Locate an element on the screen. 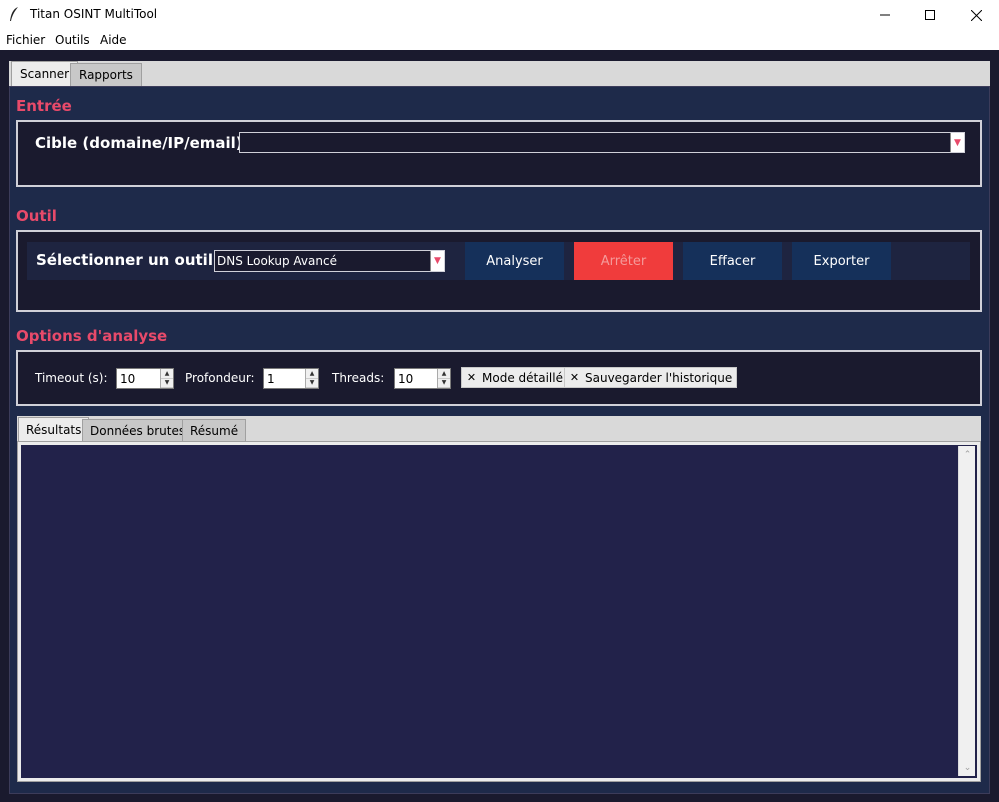 The image size is (999, 802). scroll-up-icon: ⌃ is located at coordinates (967, 454).